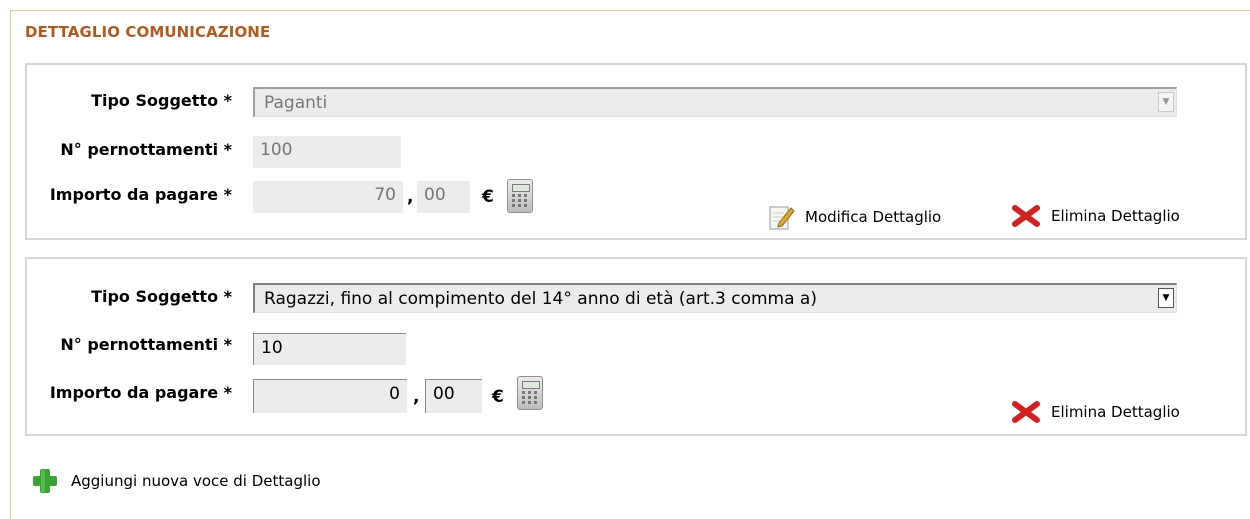  What do you see at coordinates (453, 396) in the screenshot?
I see `importo-dec-input: 00` at bounding box center [453, 396].